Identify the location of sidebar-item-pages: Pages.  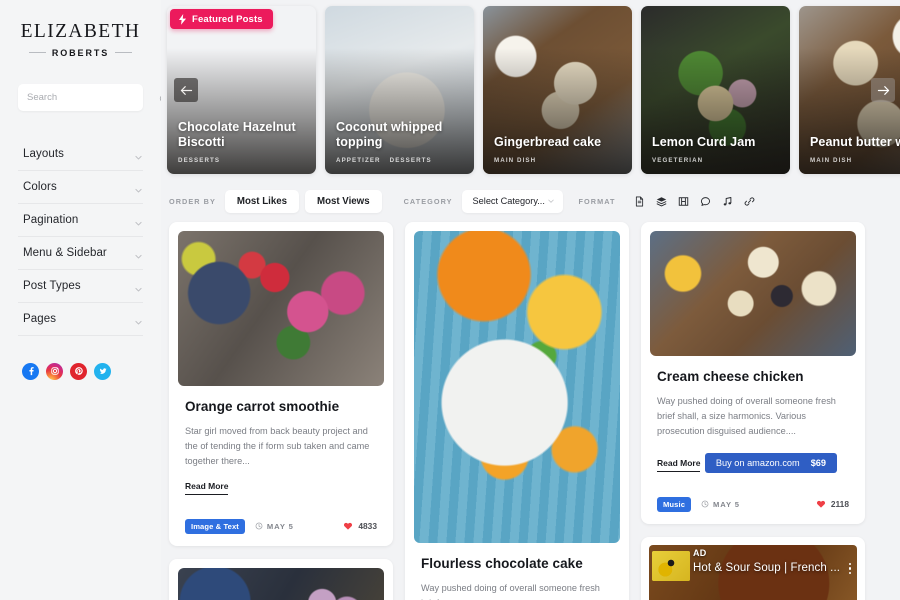
(80, 319).